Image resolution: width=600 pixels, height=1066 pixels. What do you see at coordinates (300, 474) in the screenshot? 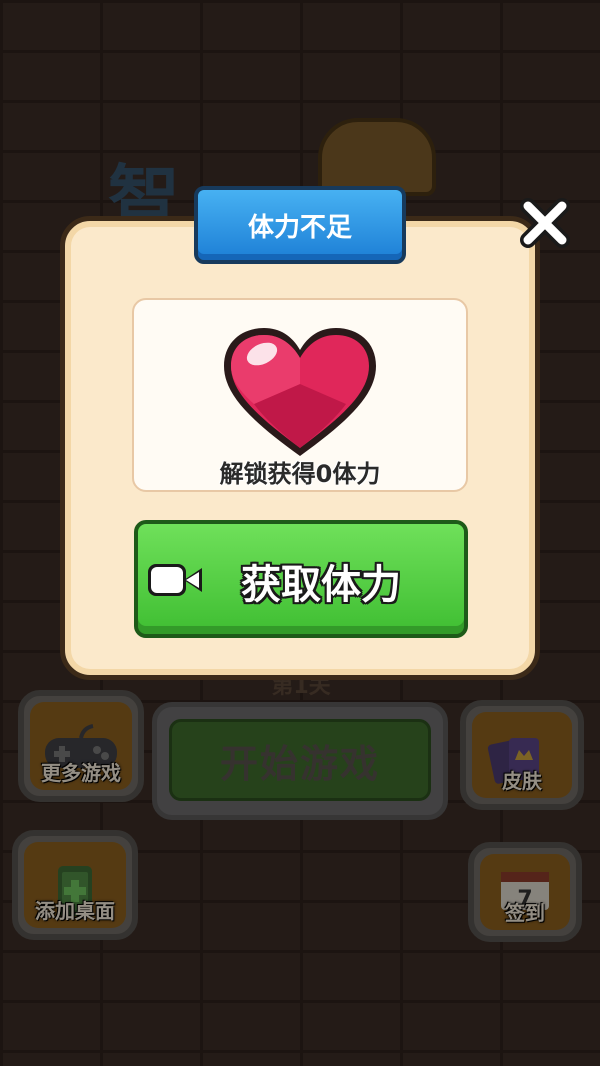
I see `reward-text: 解锁获得0体力` at bounding box center [300, 474].